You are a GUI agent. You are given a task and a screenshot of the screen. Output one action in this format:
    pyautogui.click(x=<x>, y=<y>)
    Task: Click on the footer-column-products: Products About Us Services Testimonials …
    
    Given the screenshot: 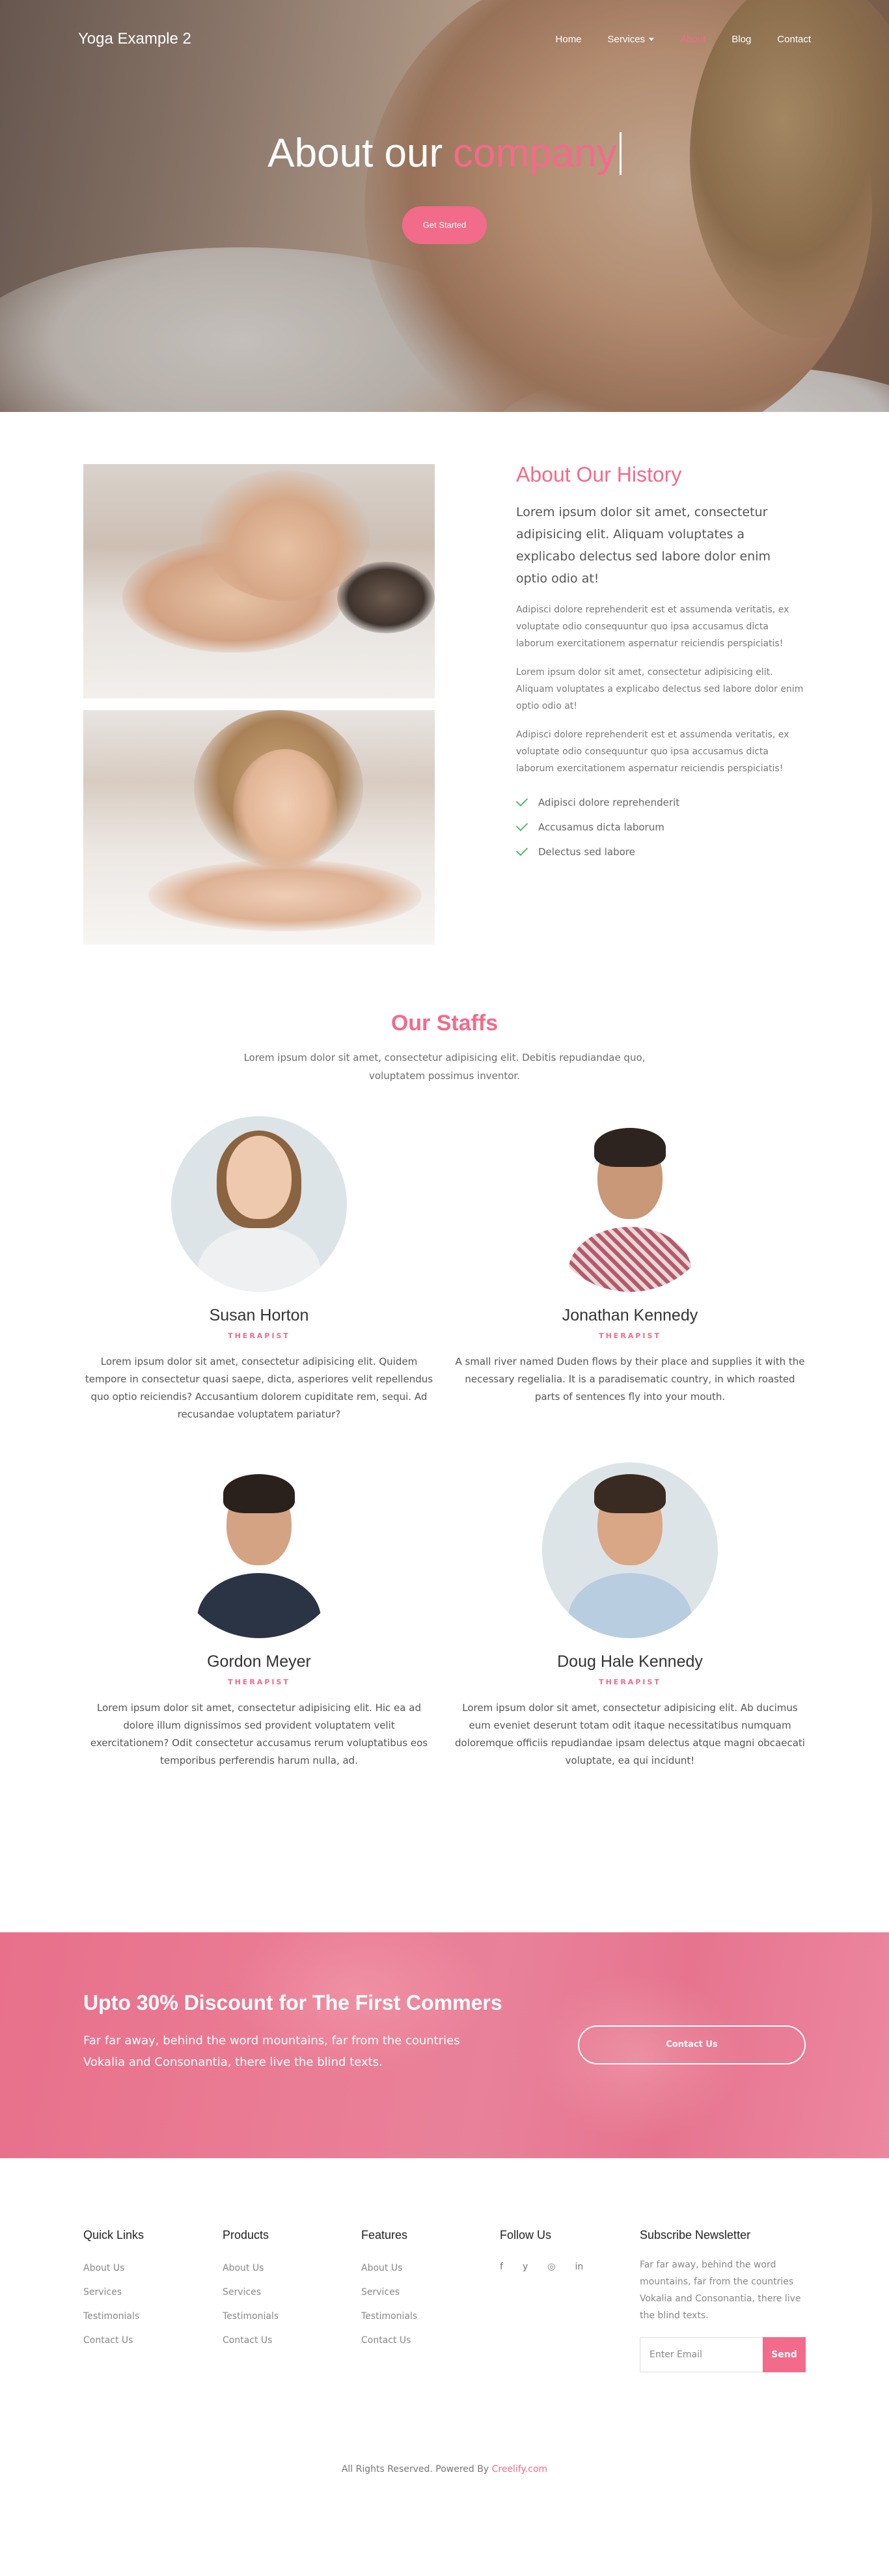 What is the action you would take?
    pyautogui.click(x=251, y=2290)
    